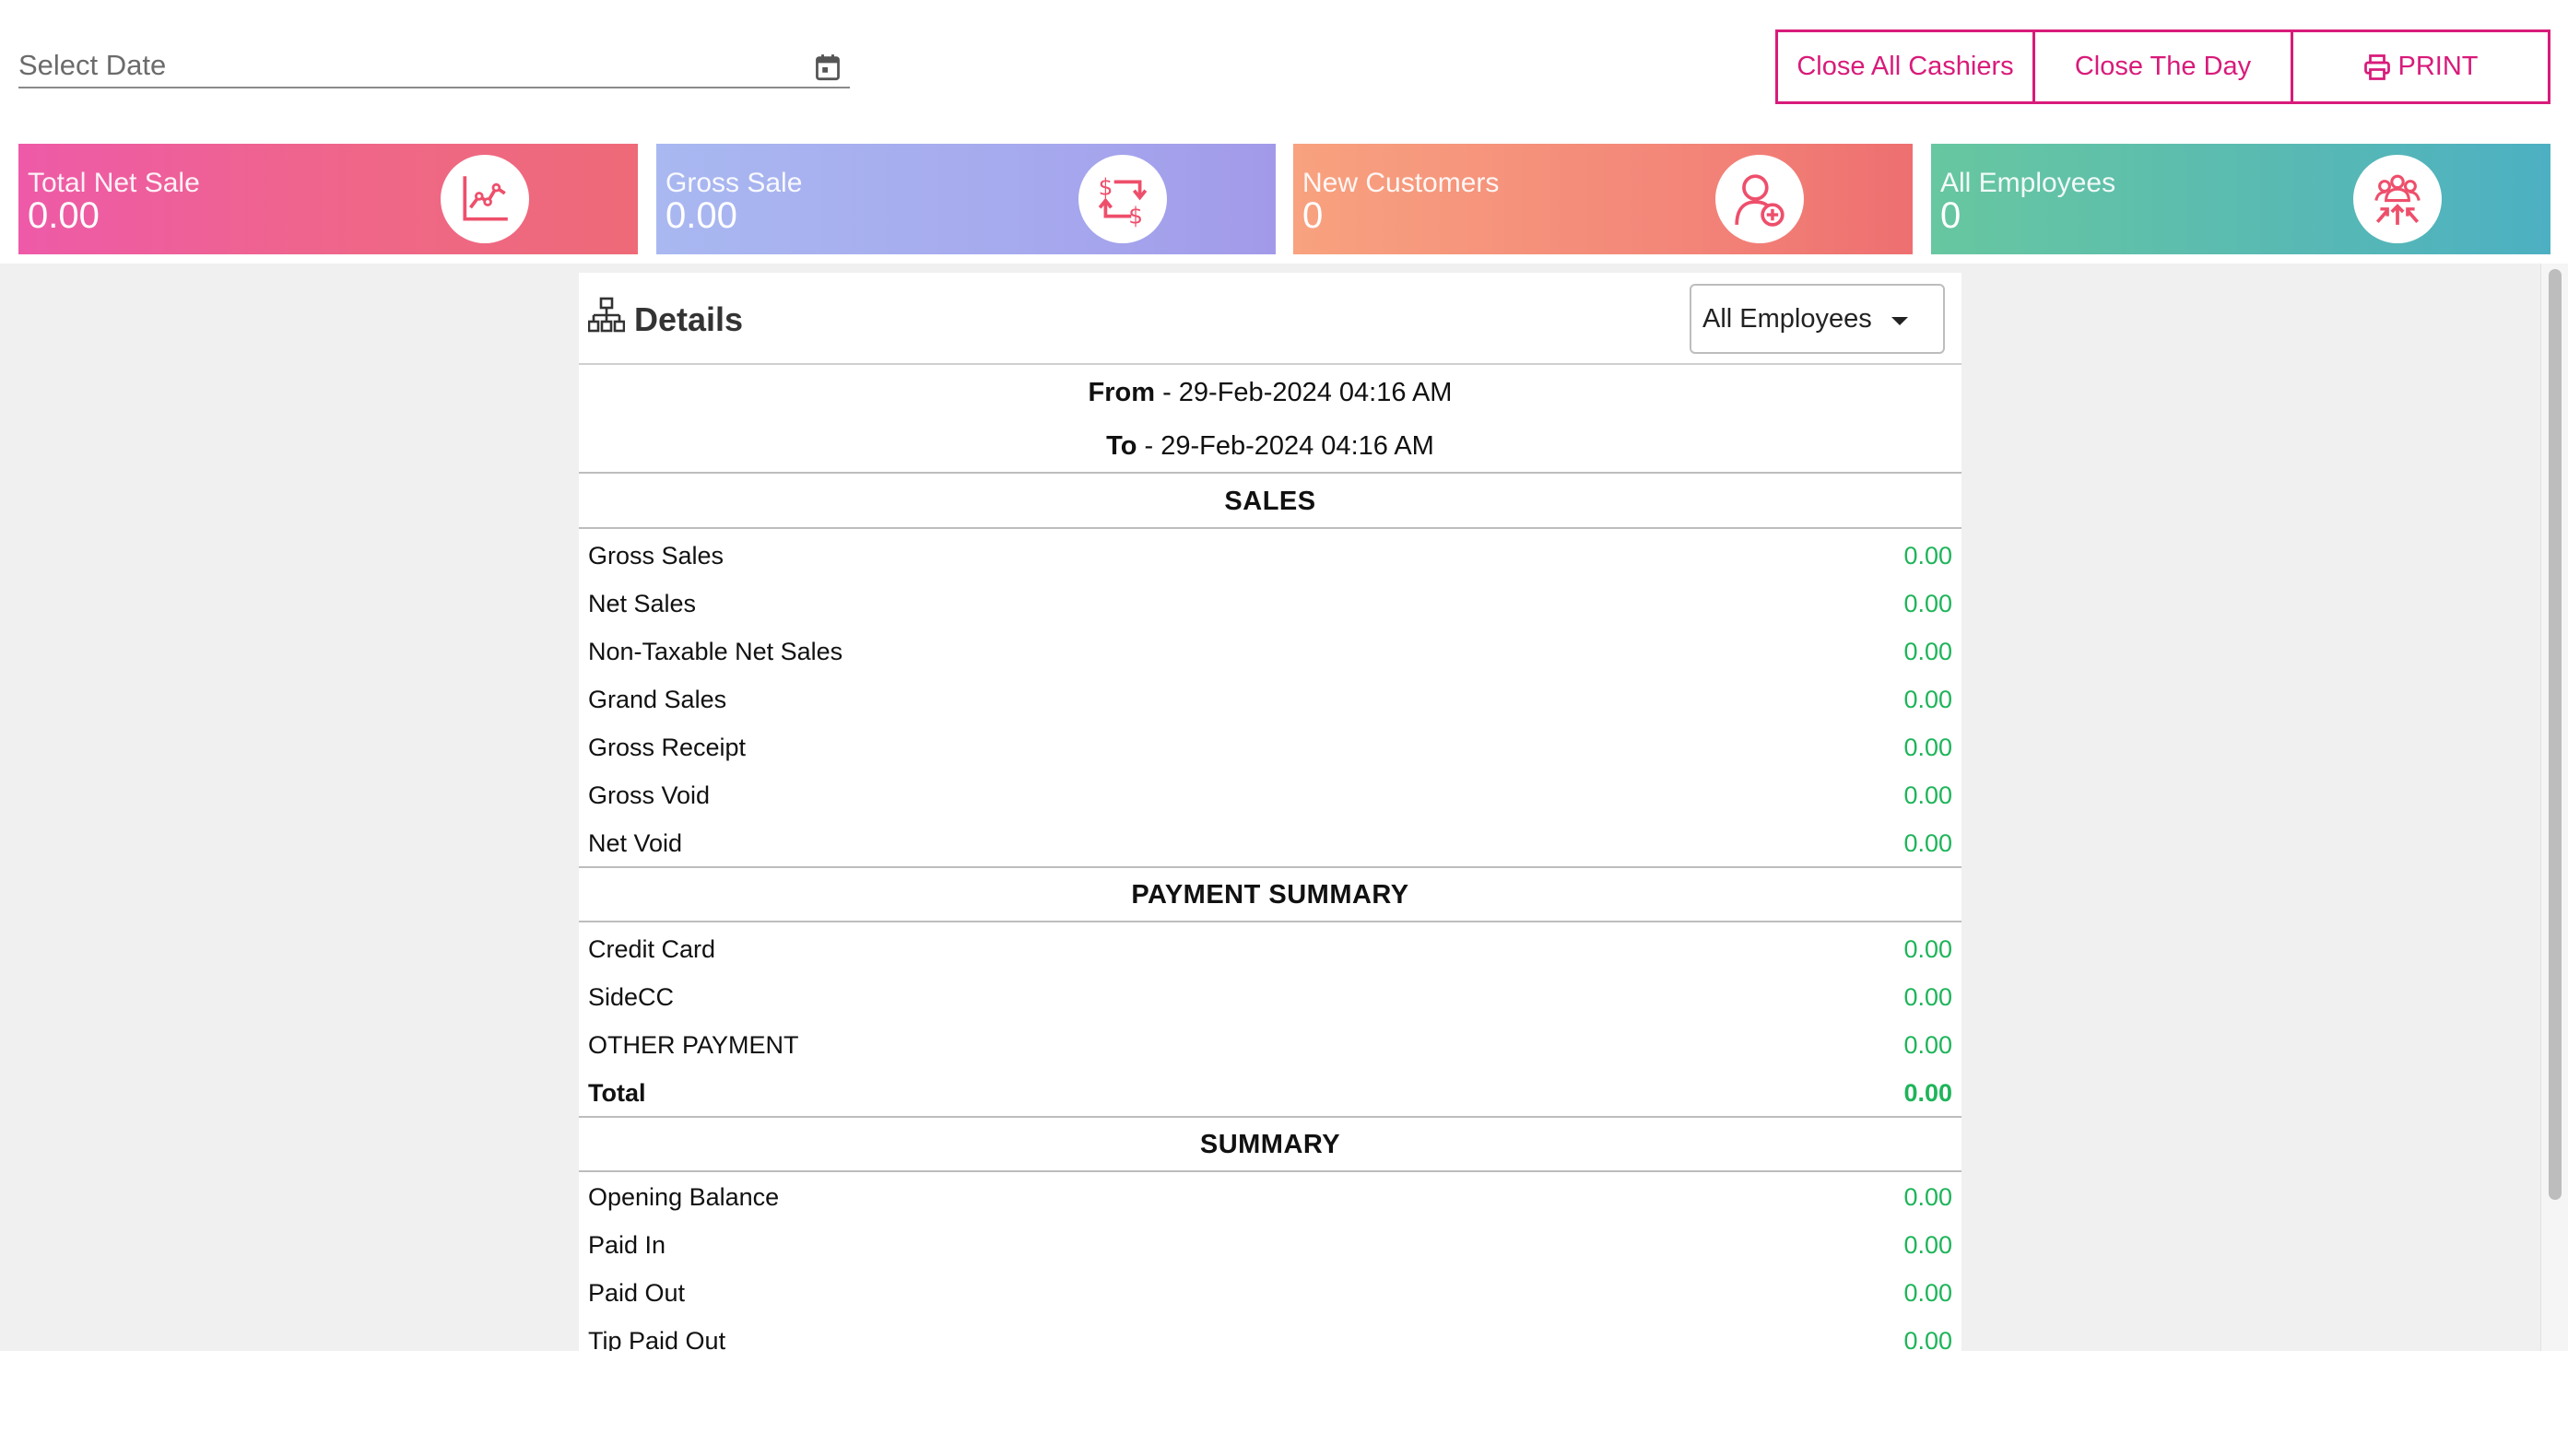 This screenshot has height=1456, width=2568. What do you see at coordinates (631, 997) in the screenshot?
I see `row-label: SideCC` at bounding box center [631, 997].